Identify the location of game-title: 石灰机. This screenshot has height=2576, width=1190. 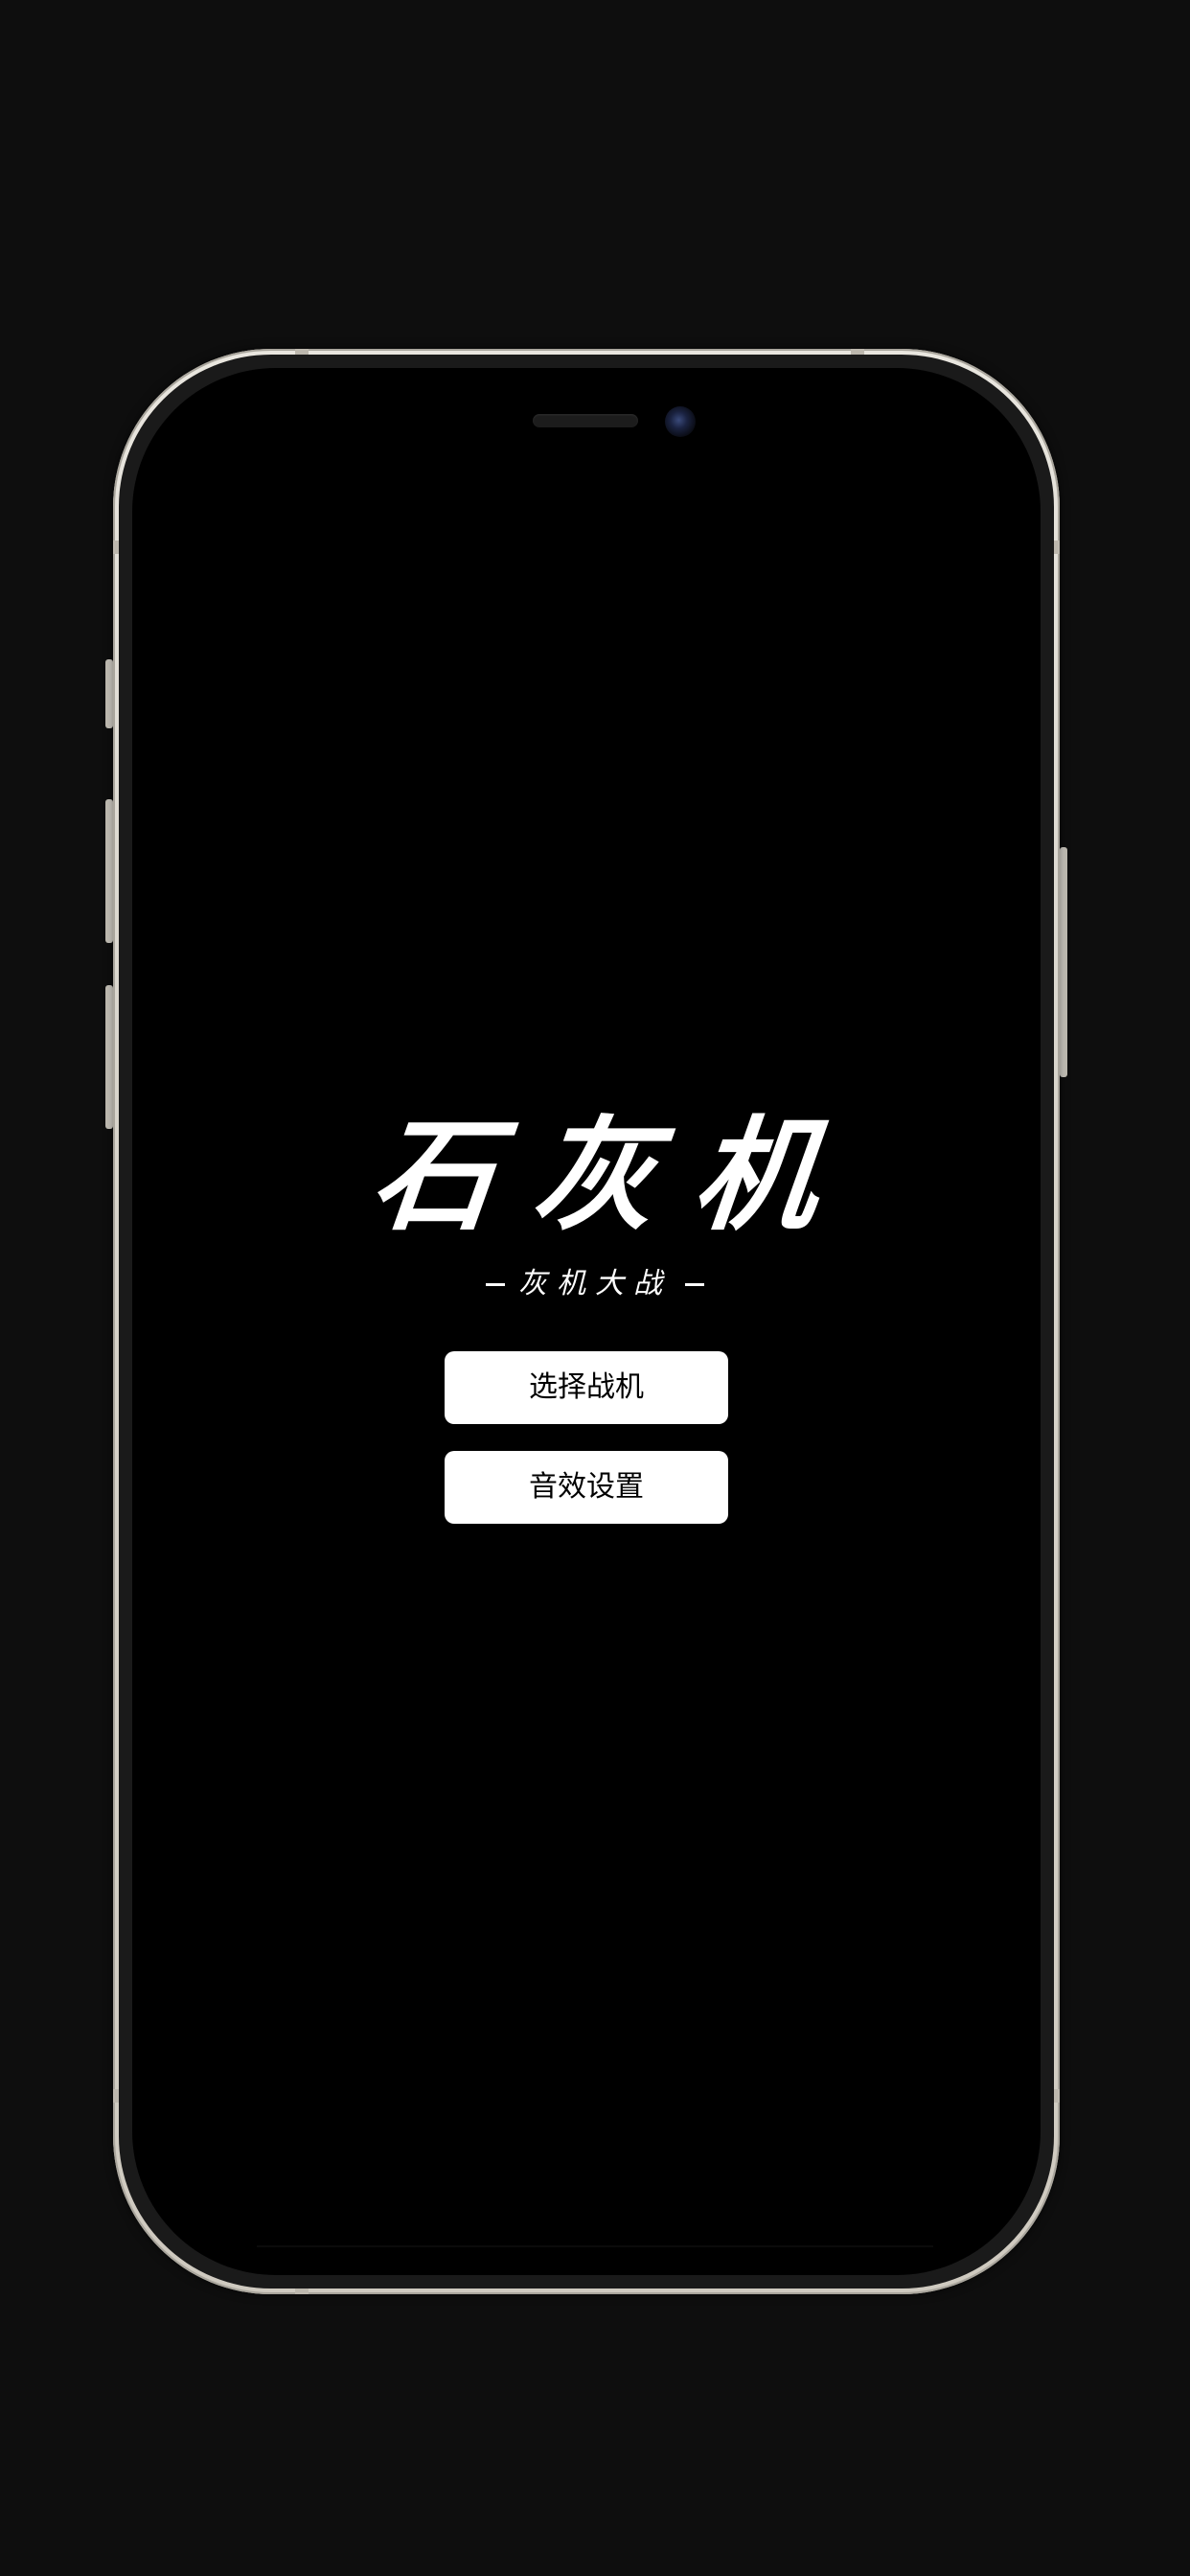
(614, 1176).